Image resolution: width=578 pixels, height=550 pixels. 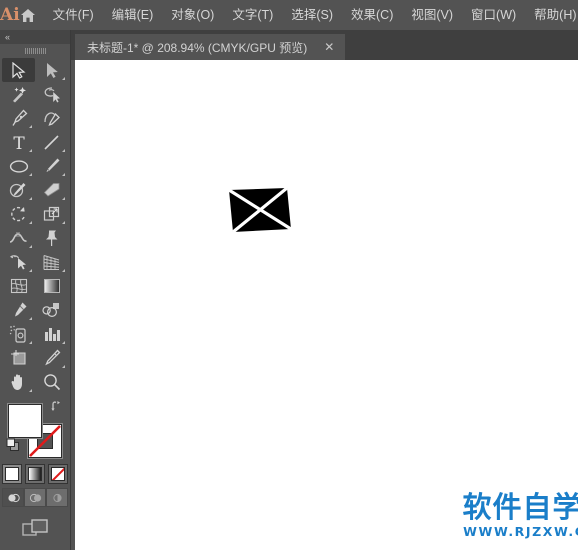 I want to click on app-logo: Ai, so click(x=10, y=15).